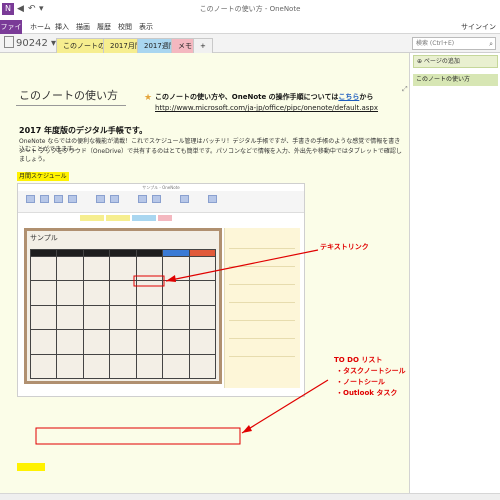 The image size is (500, 500). What do you see at coordinates (44, 238) in the screenshot?
I see `calendar-sheet-title: サンプル` at bounding box center [44, 238].